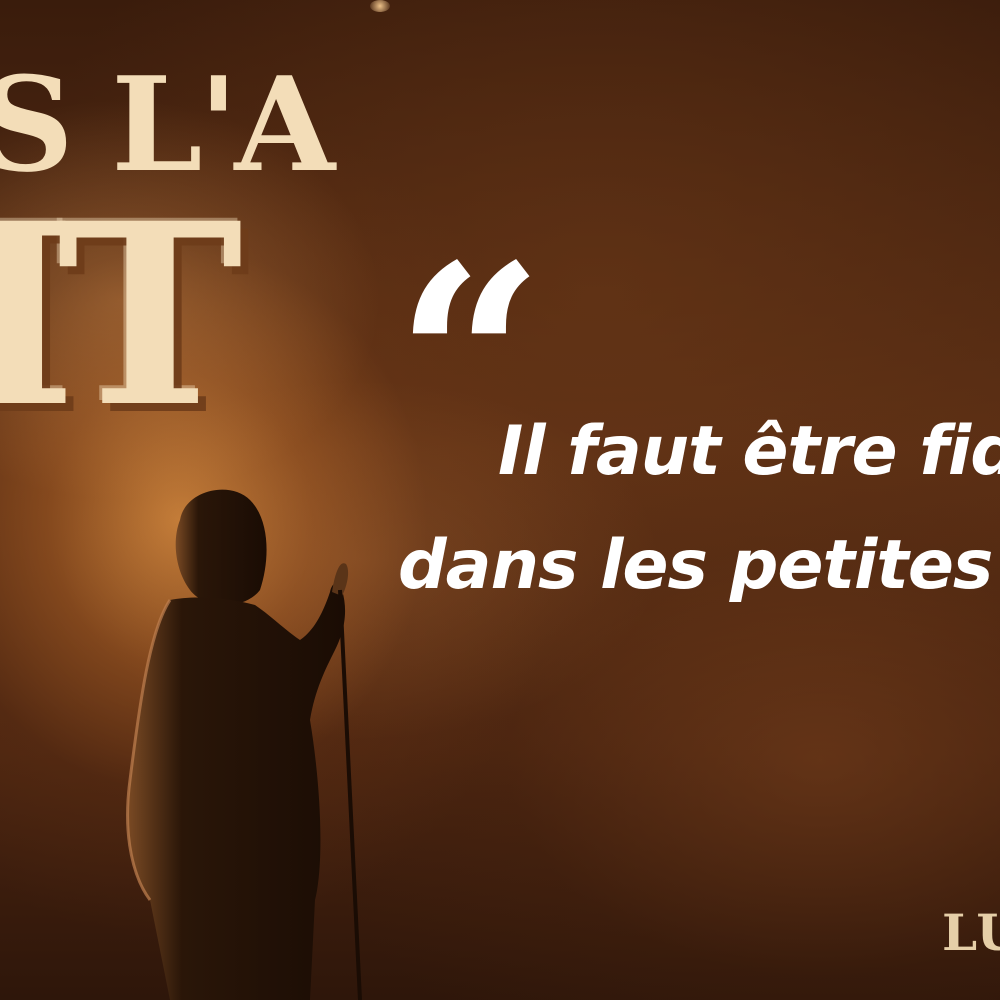 This screenshot has width=1000, height=1000. Describe the element at coordinates (121, 315) in the screenshot. I see `logo-line-bottom: IT` at that location.